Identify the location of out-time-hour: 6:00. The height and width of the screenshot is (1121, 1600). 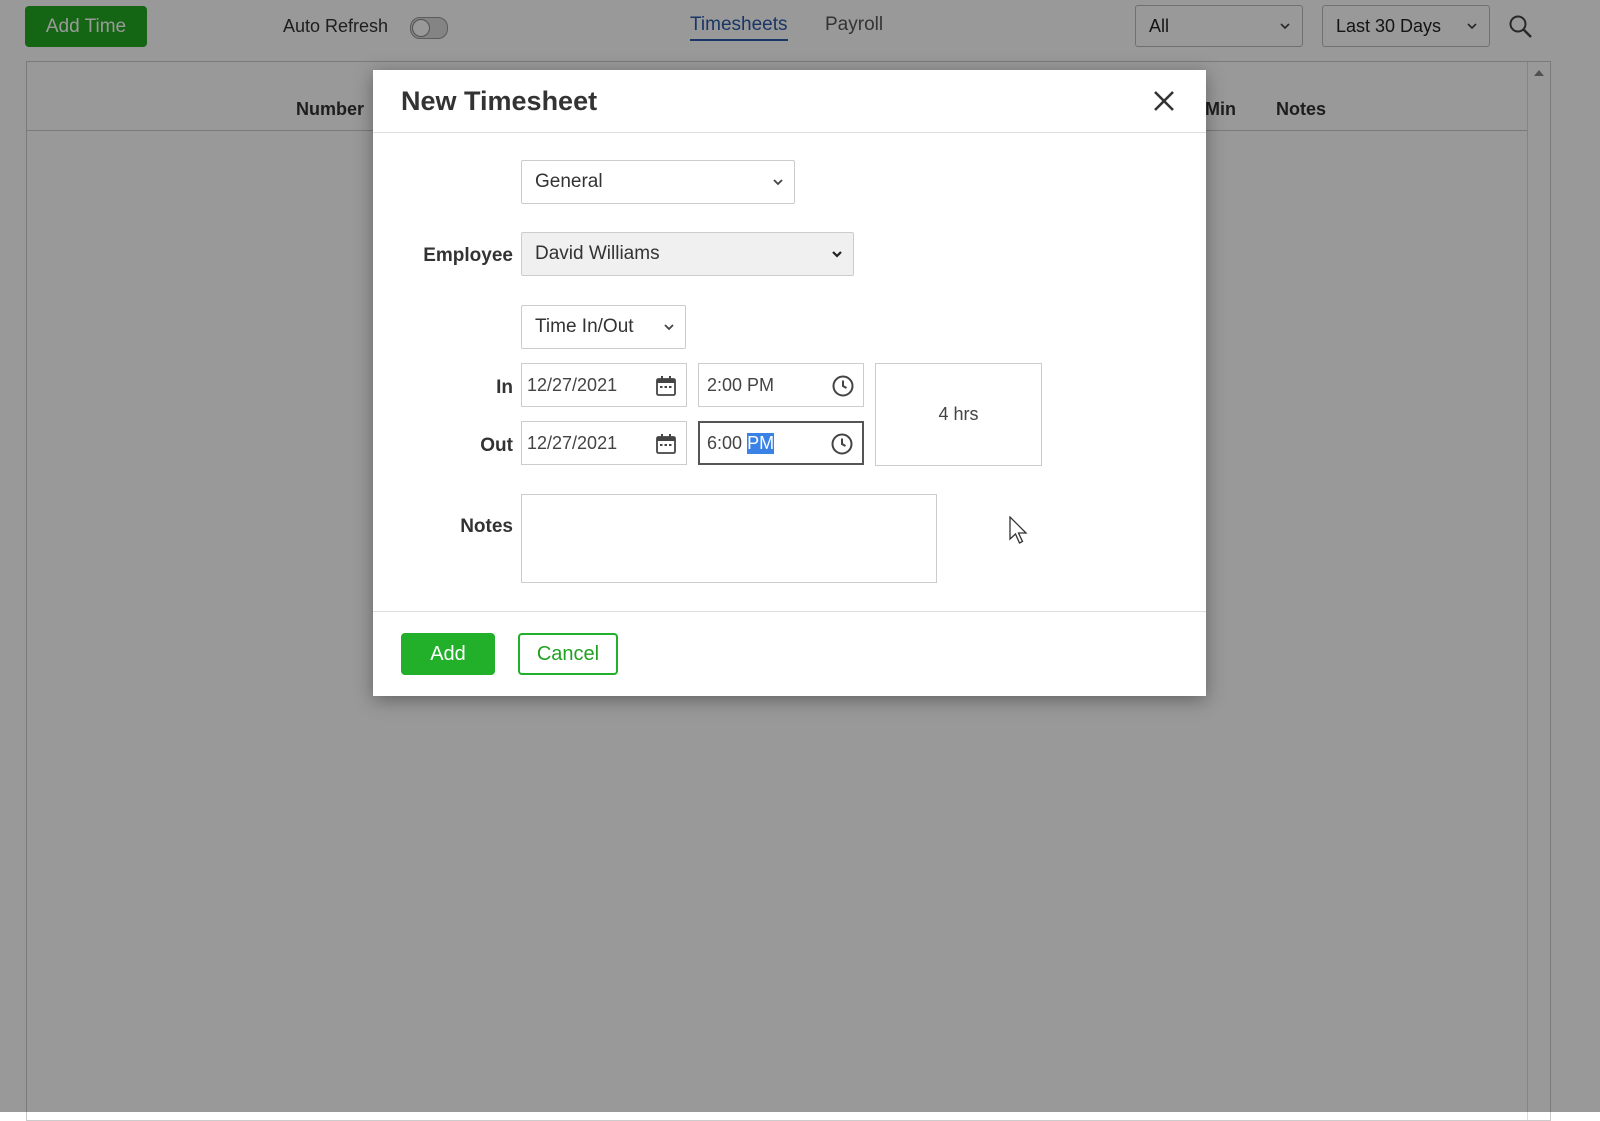
(725, 442).